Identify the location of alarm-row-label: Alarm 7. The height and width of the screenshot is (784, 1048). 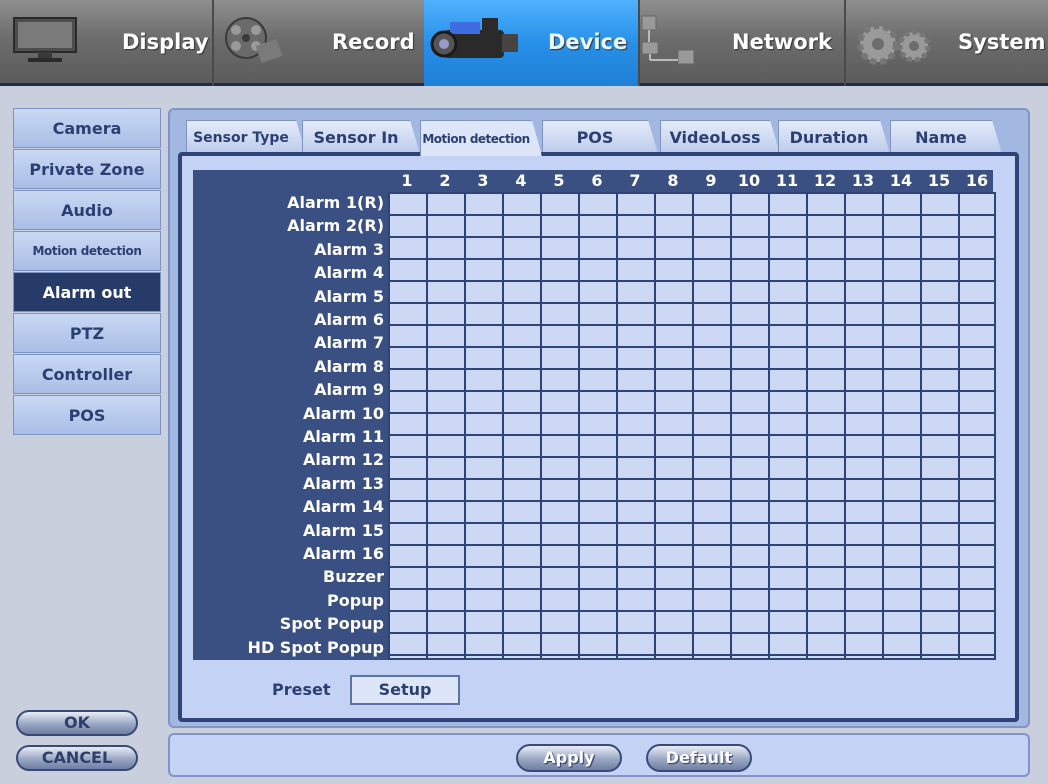
(349, 343).